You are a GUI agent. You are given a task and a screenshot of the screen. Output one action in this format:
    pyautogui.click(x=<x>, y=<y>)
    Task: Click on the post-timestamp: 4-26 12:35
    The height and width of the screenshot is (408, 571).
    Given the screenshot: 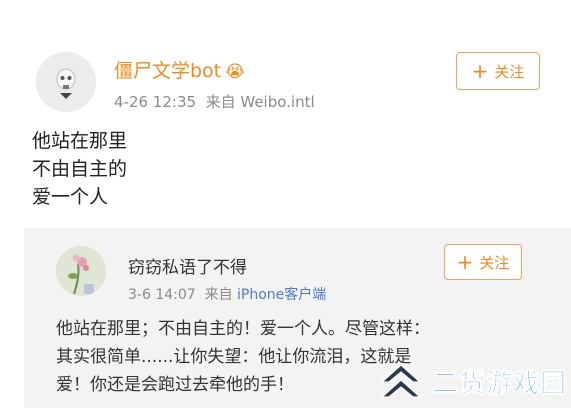 What is the action you would take?
    pyautogui.click(x=155, y=102)
    